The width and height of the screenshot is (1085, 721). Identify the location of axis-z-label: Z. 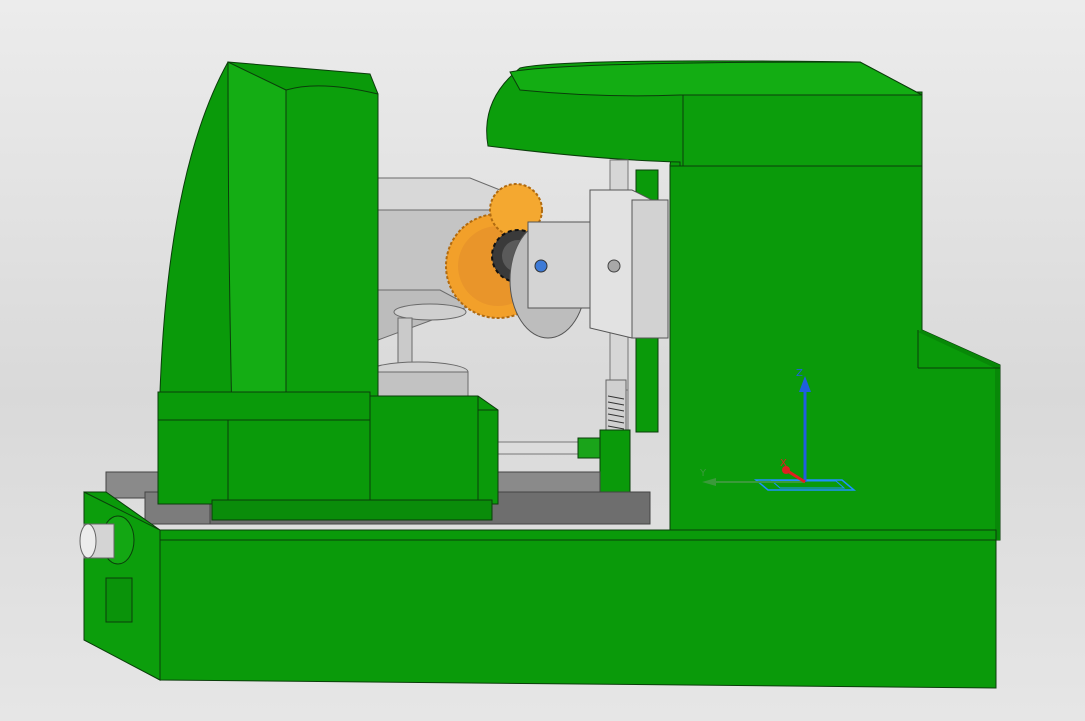
(799, 373).